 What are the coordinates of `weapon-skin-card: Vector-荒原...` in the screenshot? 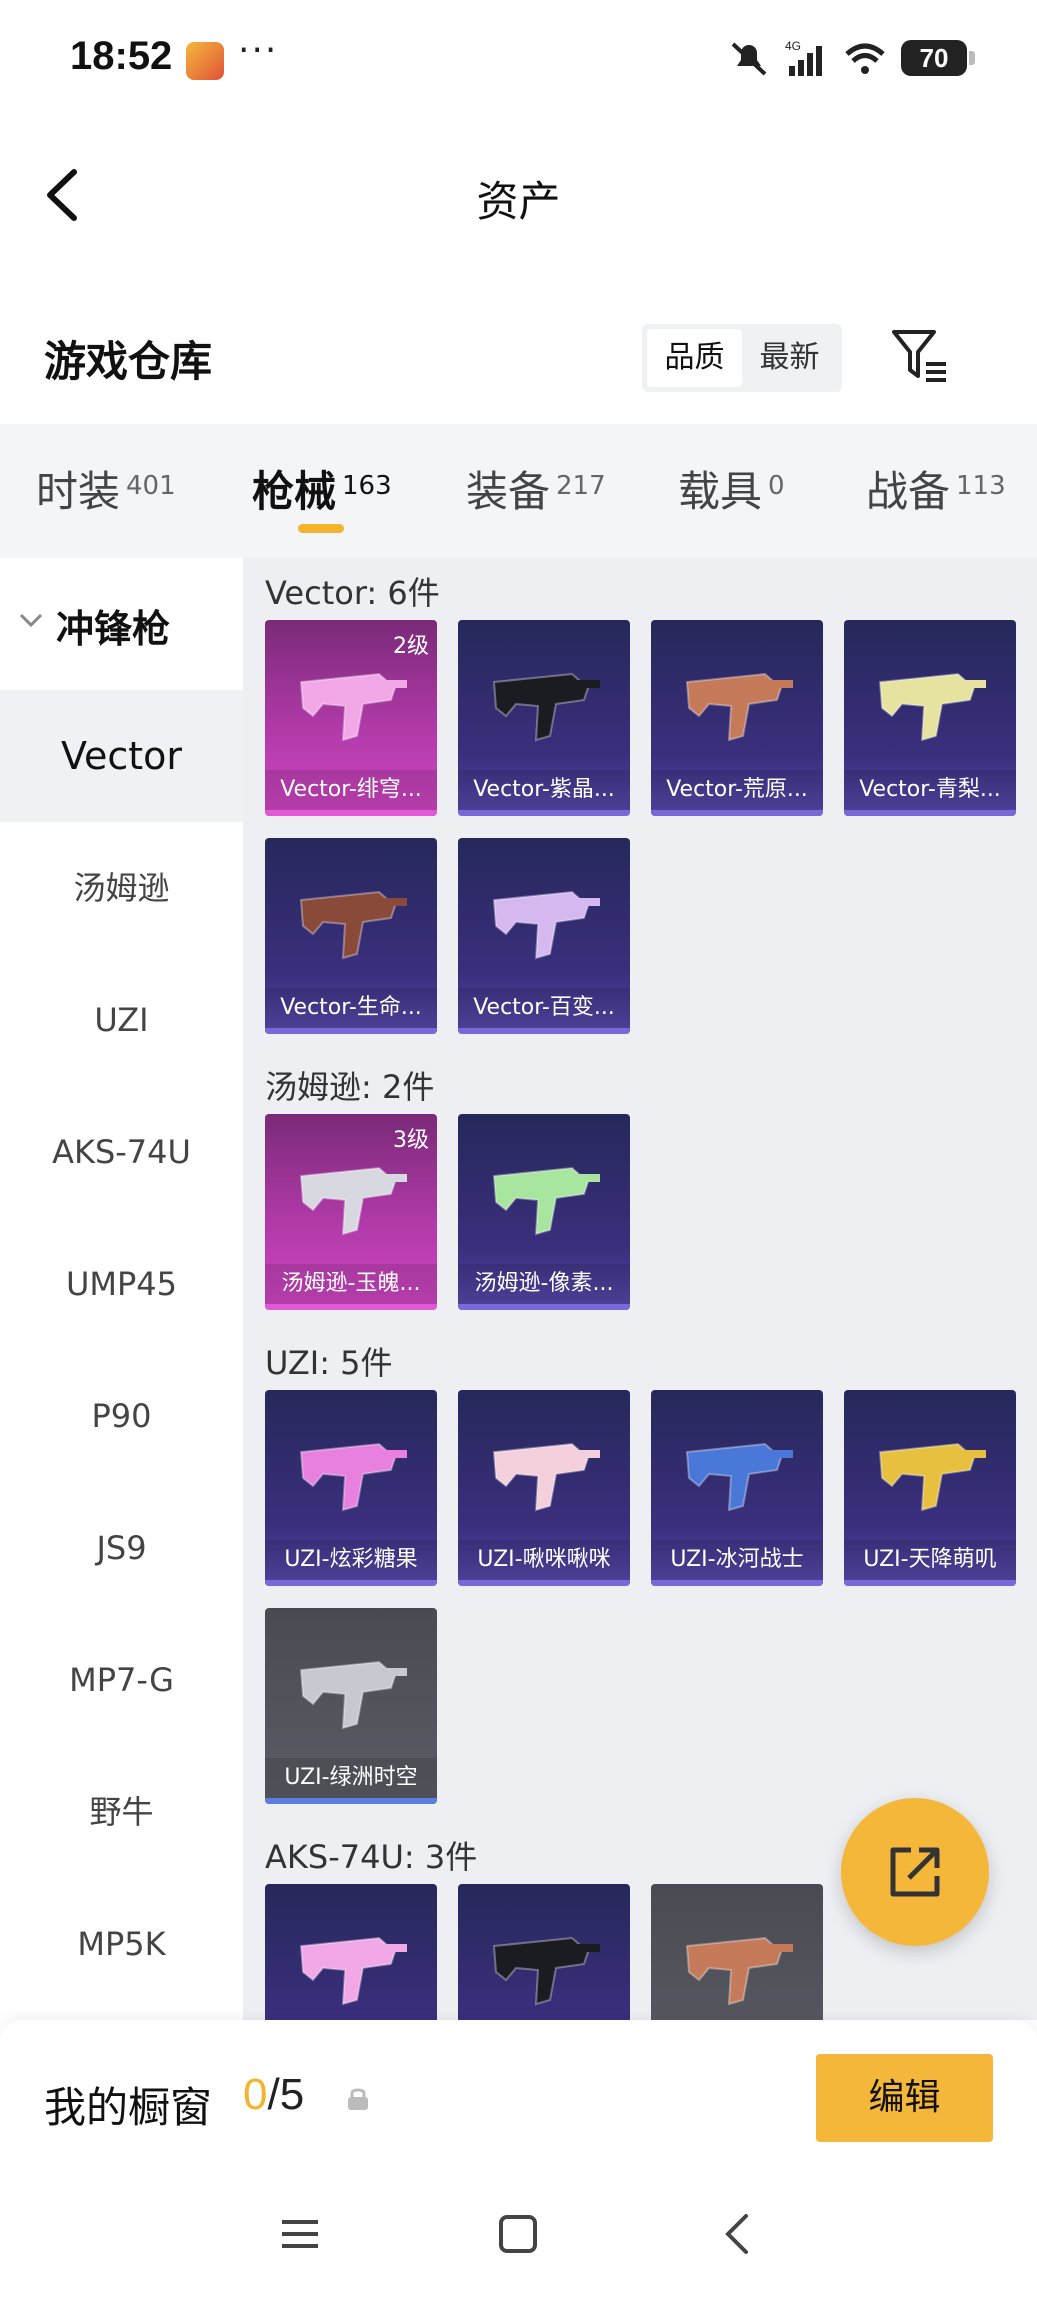 It's located at (737, 718).